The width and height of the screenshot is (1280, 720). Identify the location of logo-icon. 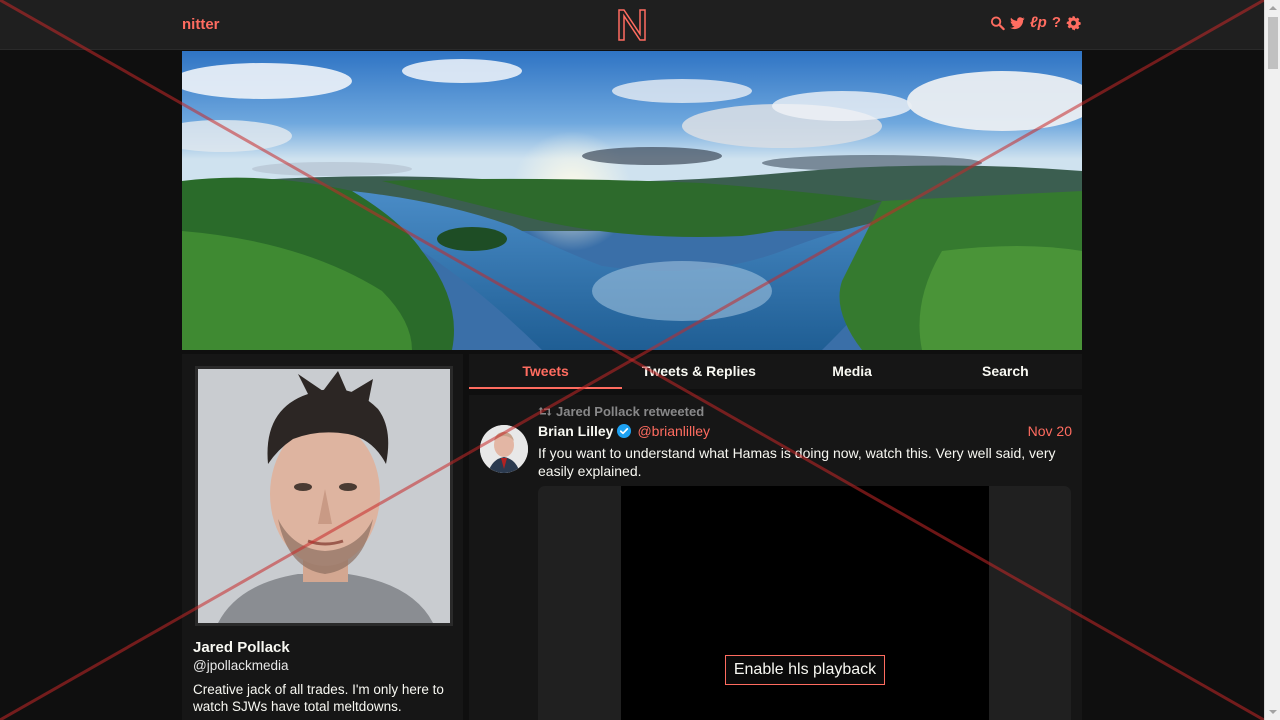
(632, 25).